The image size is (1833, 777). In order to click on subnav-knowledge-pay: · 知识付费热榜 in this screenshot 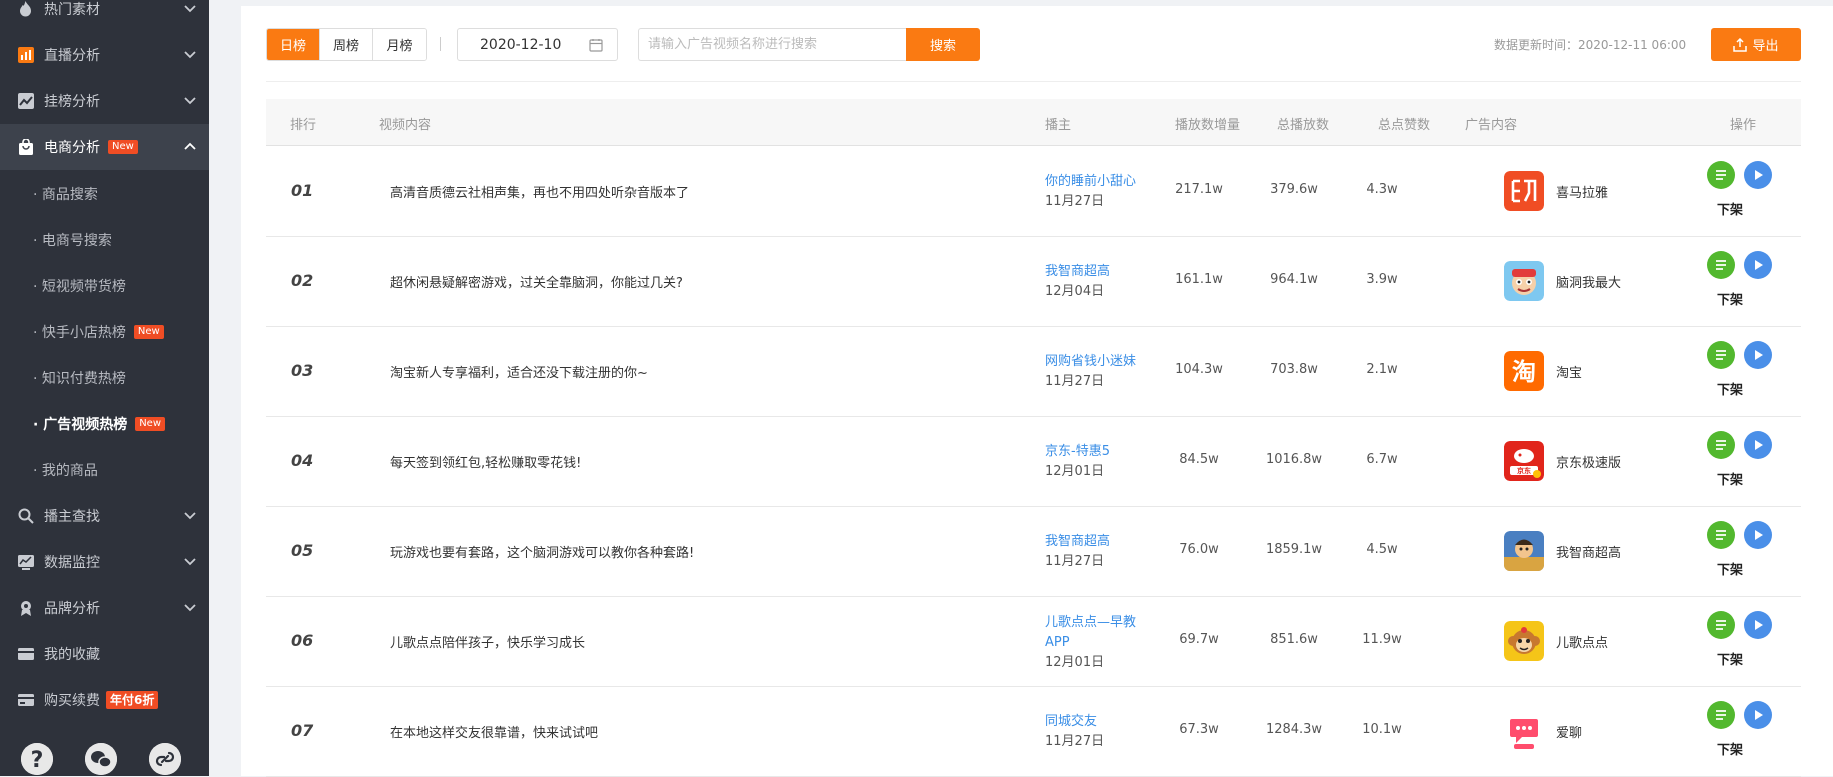, I will do `click(104, 378)`.